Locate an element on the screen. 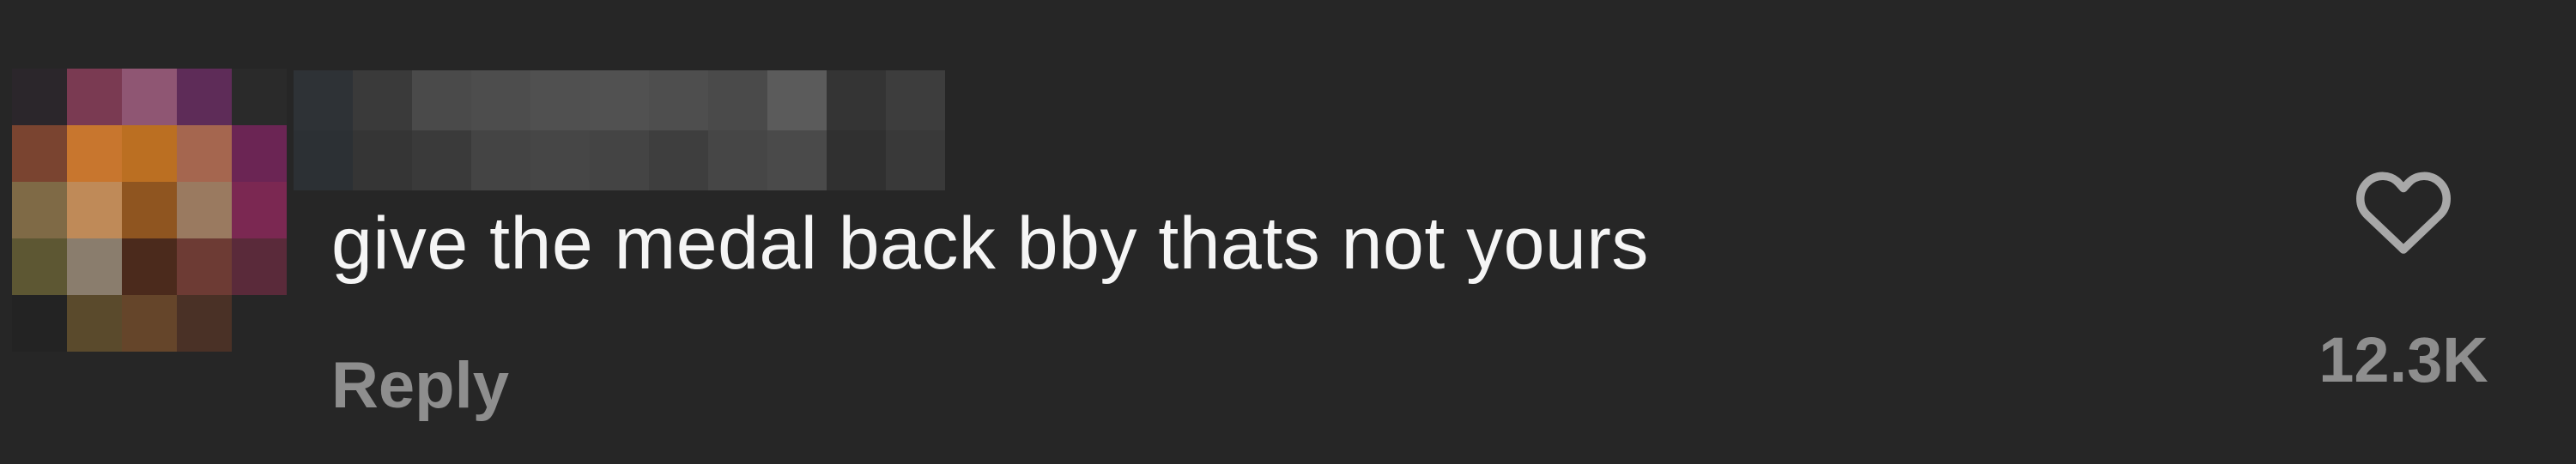 The height and width of the screenshot is (464, 2576). reply-button: Reply is located at coordinates (420, 386).